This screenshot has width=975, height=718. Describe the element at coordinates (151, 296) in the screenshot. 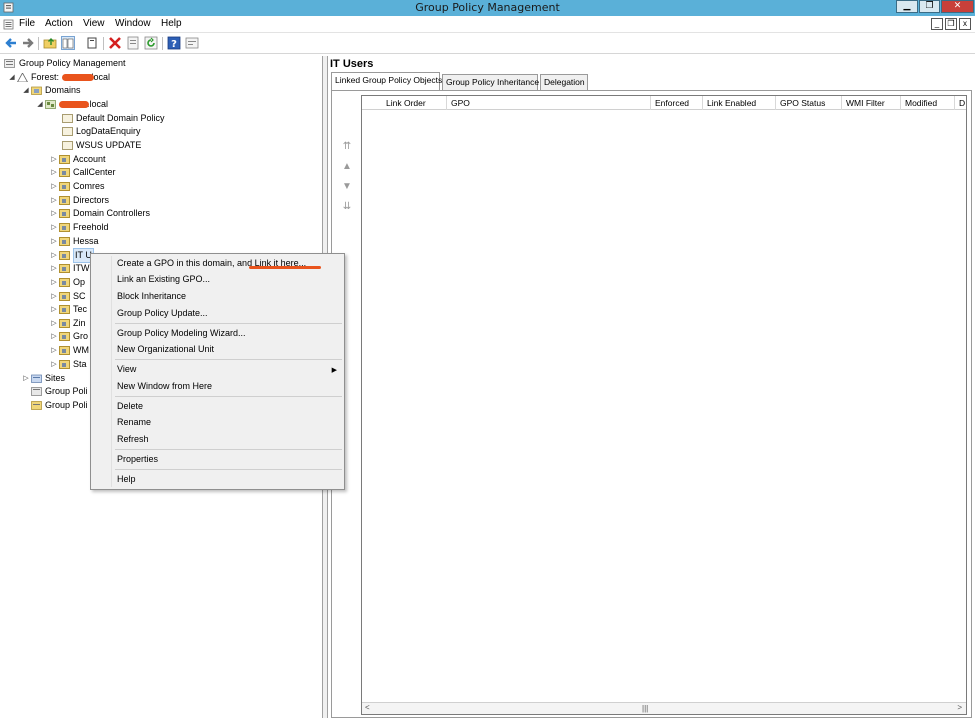

I see `menu-item-block-inheritance: Block Inheritance` at that location.